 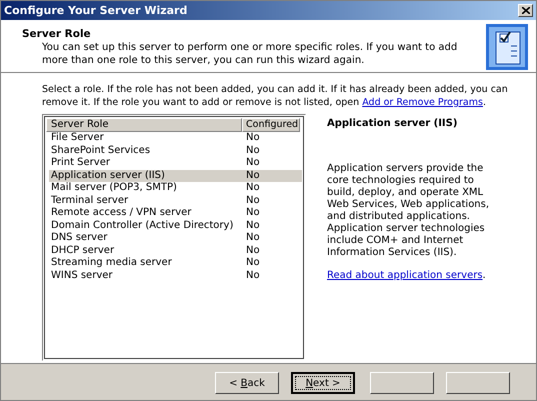 What do you see at coordinates (323, 383) in the screenshot?
I see `wizard-button: Next >` at bounding box center [323, 383].